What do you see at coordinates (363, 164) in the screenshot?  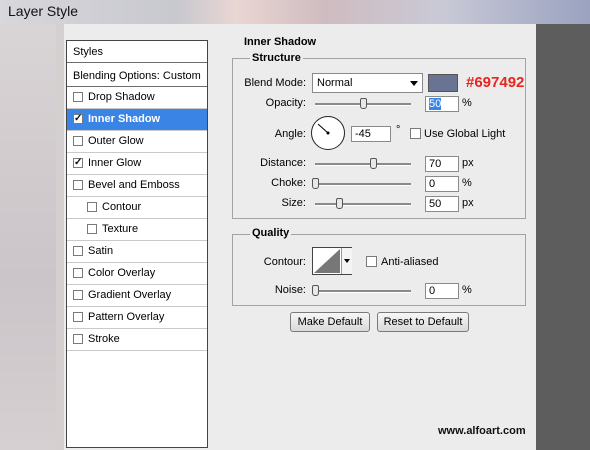 I see `distance-slider-track` at bounding box center [363, 164].